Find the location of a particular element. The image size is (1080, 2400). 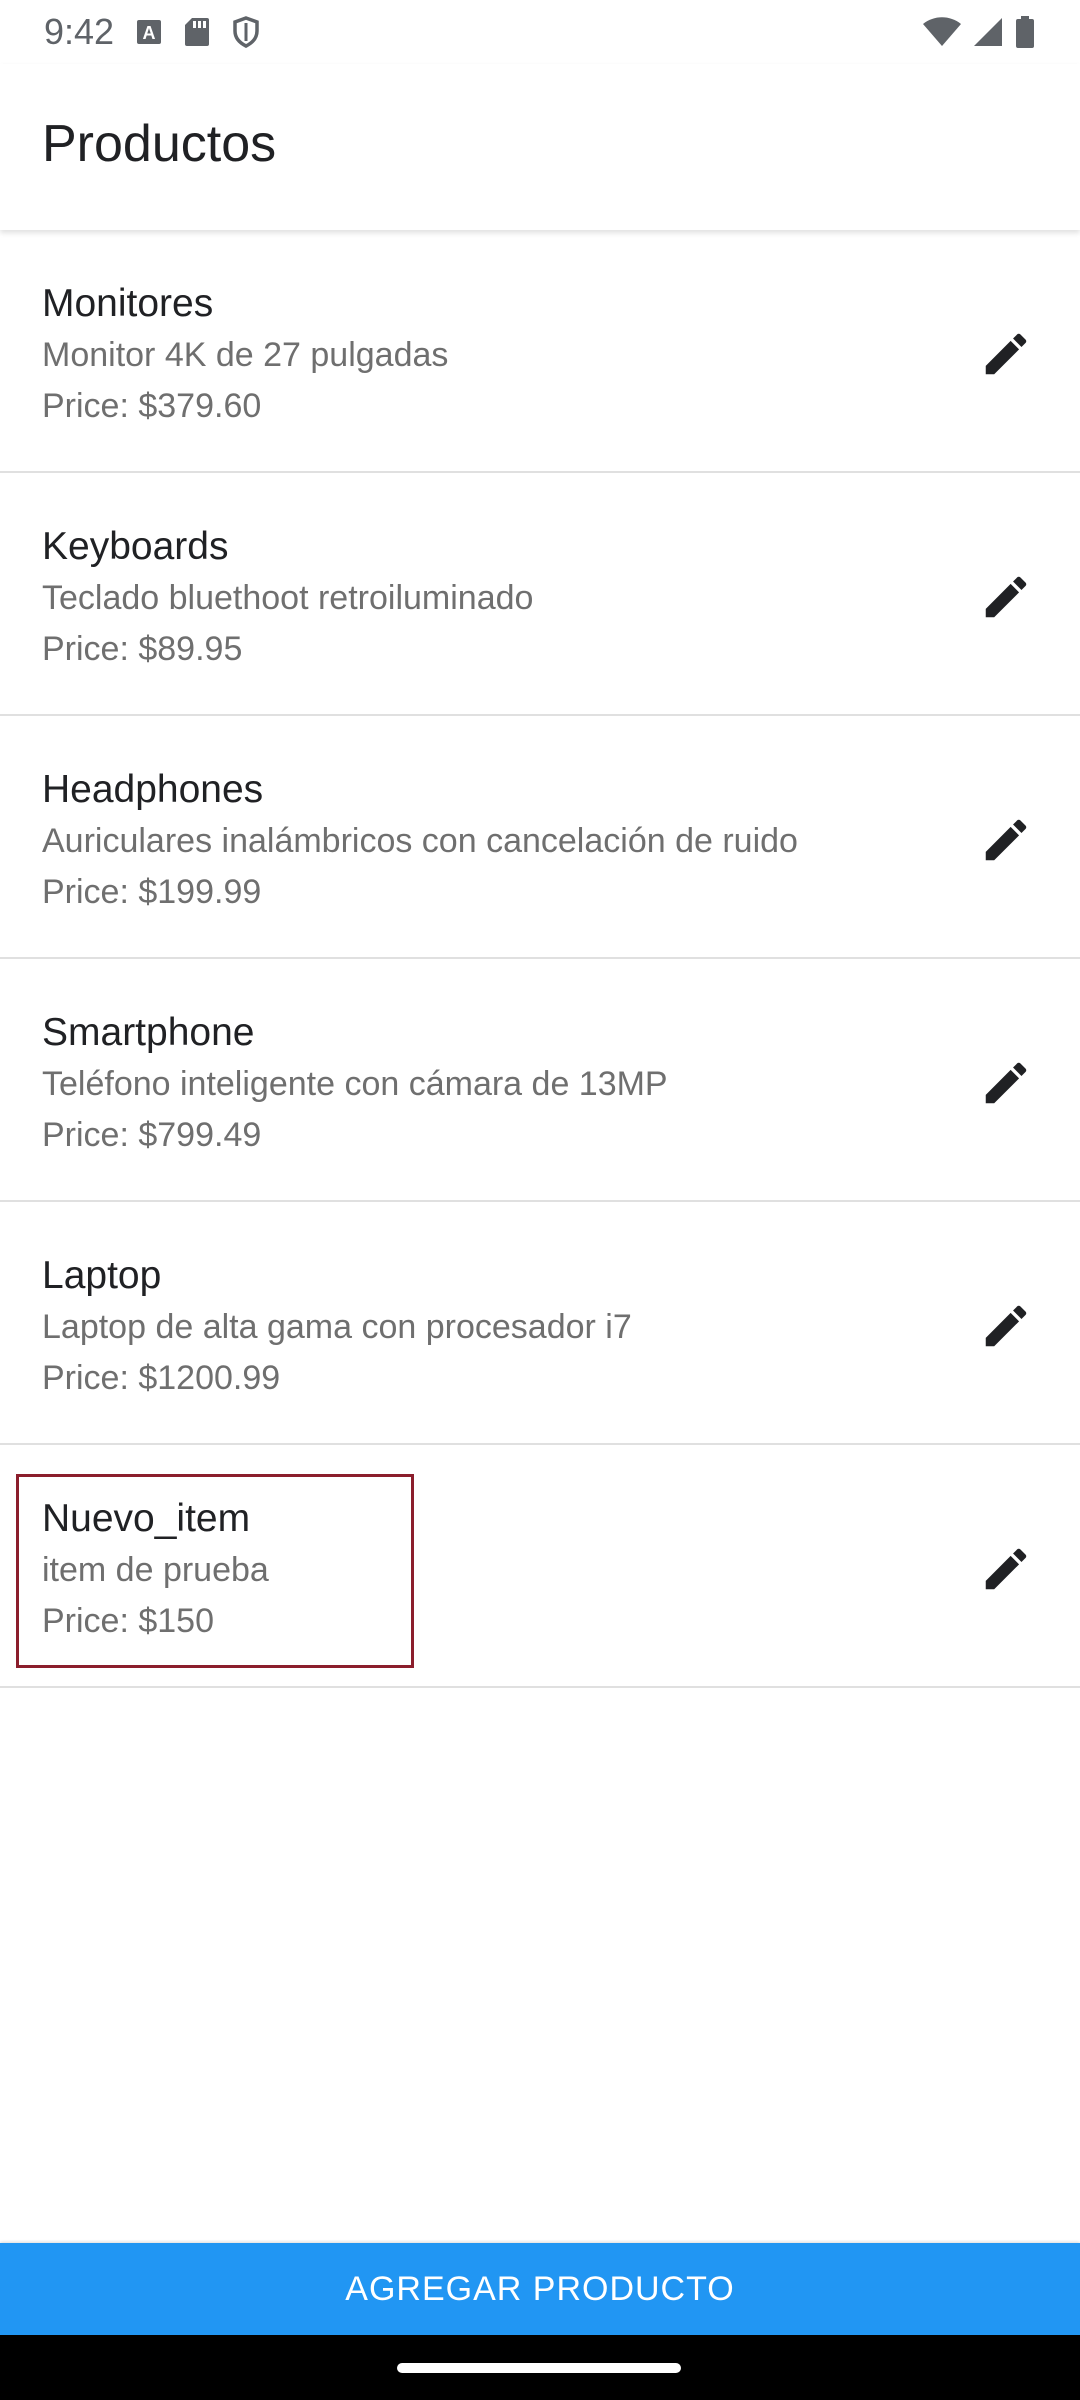

product-price: Price: $89.95 is located at coordinates (287, 649).